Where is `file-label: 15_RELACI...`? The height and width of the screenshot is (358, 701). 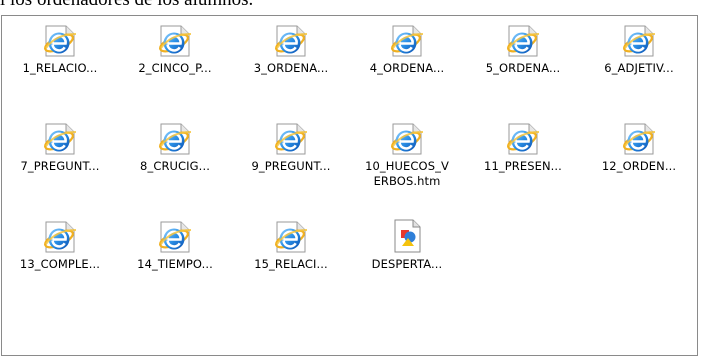
file-label: 15_RELACI... is located at coordinates (291, 264).